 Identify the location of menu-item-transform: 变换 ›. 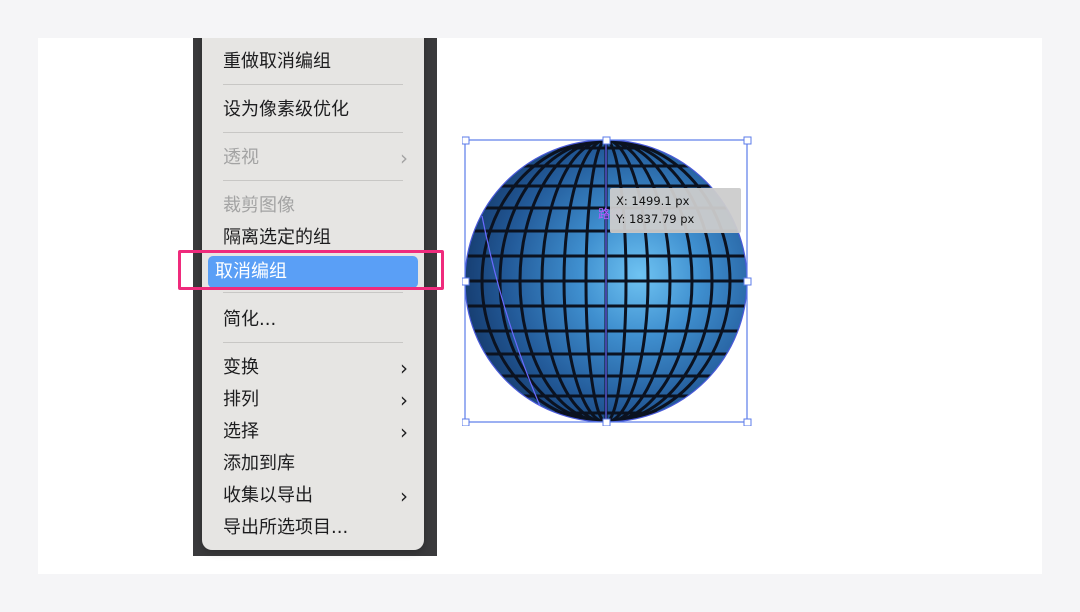
(313, 368).